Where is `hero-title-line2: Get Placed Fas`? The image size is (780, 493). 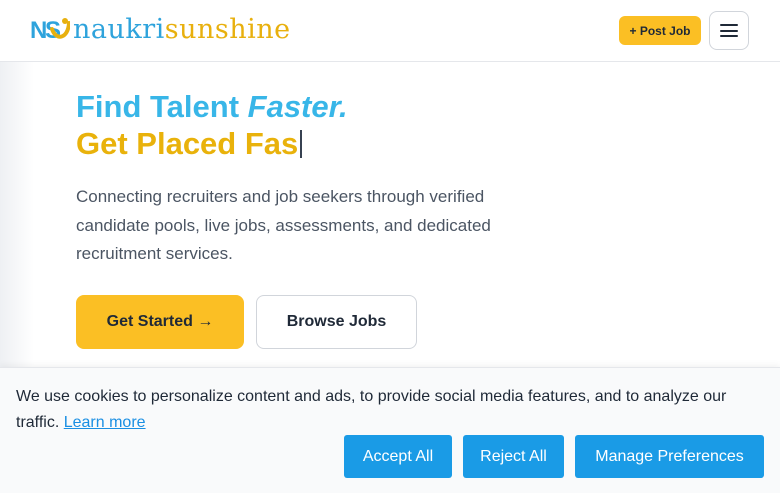
hero-title-line2: Get Placed Fas is located at coordinates (212, 143).